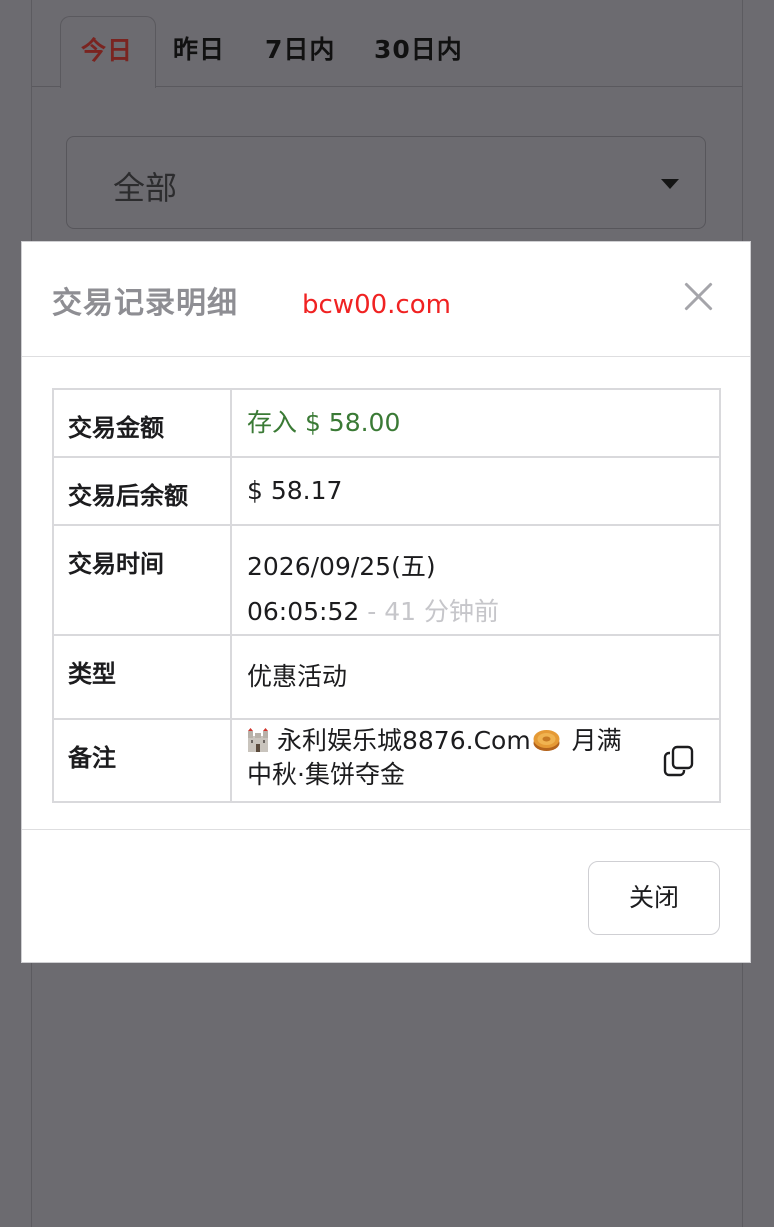 This screenshot has width=774, height=1227. Describe the element at coordinates (142, 580) in the screenshot. I see `time-label: 交易时间` at that location.